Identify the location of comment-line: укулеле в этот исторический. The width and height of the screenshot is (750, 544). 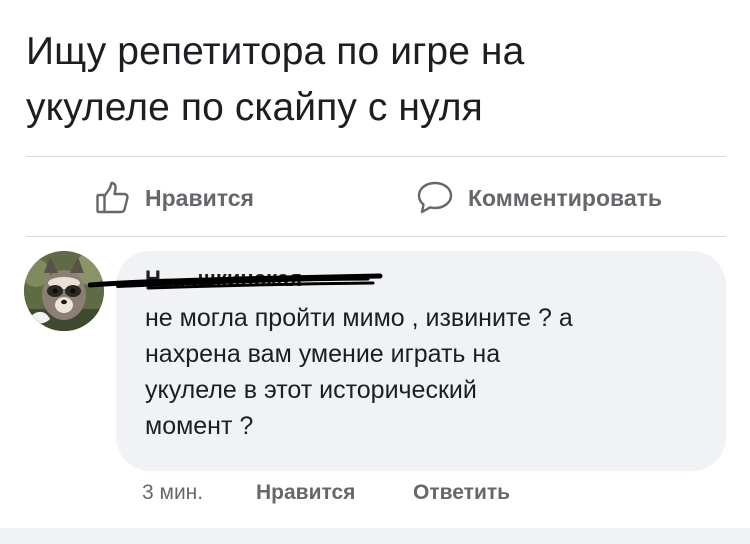
(311, 390).